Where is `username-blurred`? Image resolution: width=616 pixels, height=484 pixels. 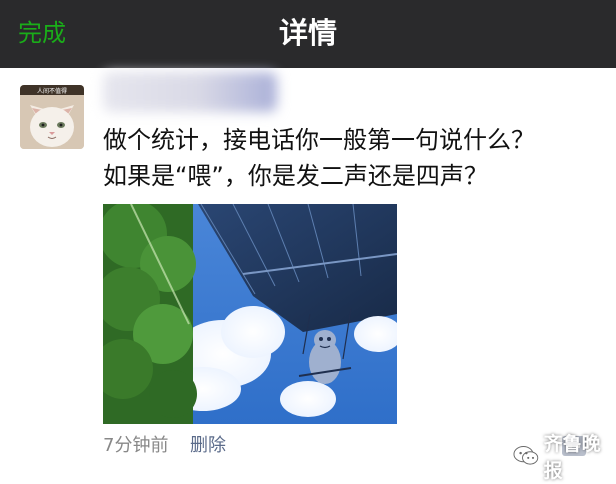
username-blurred is located at coordinates (190, 92).